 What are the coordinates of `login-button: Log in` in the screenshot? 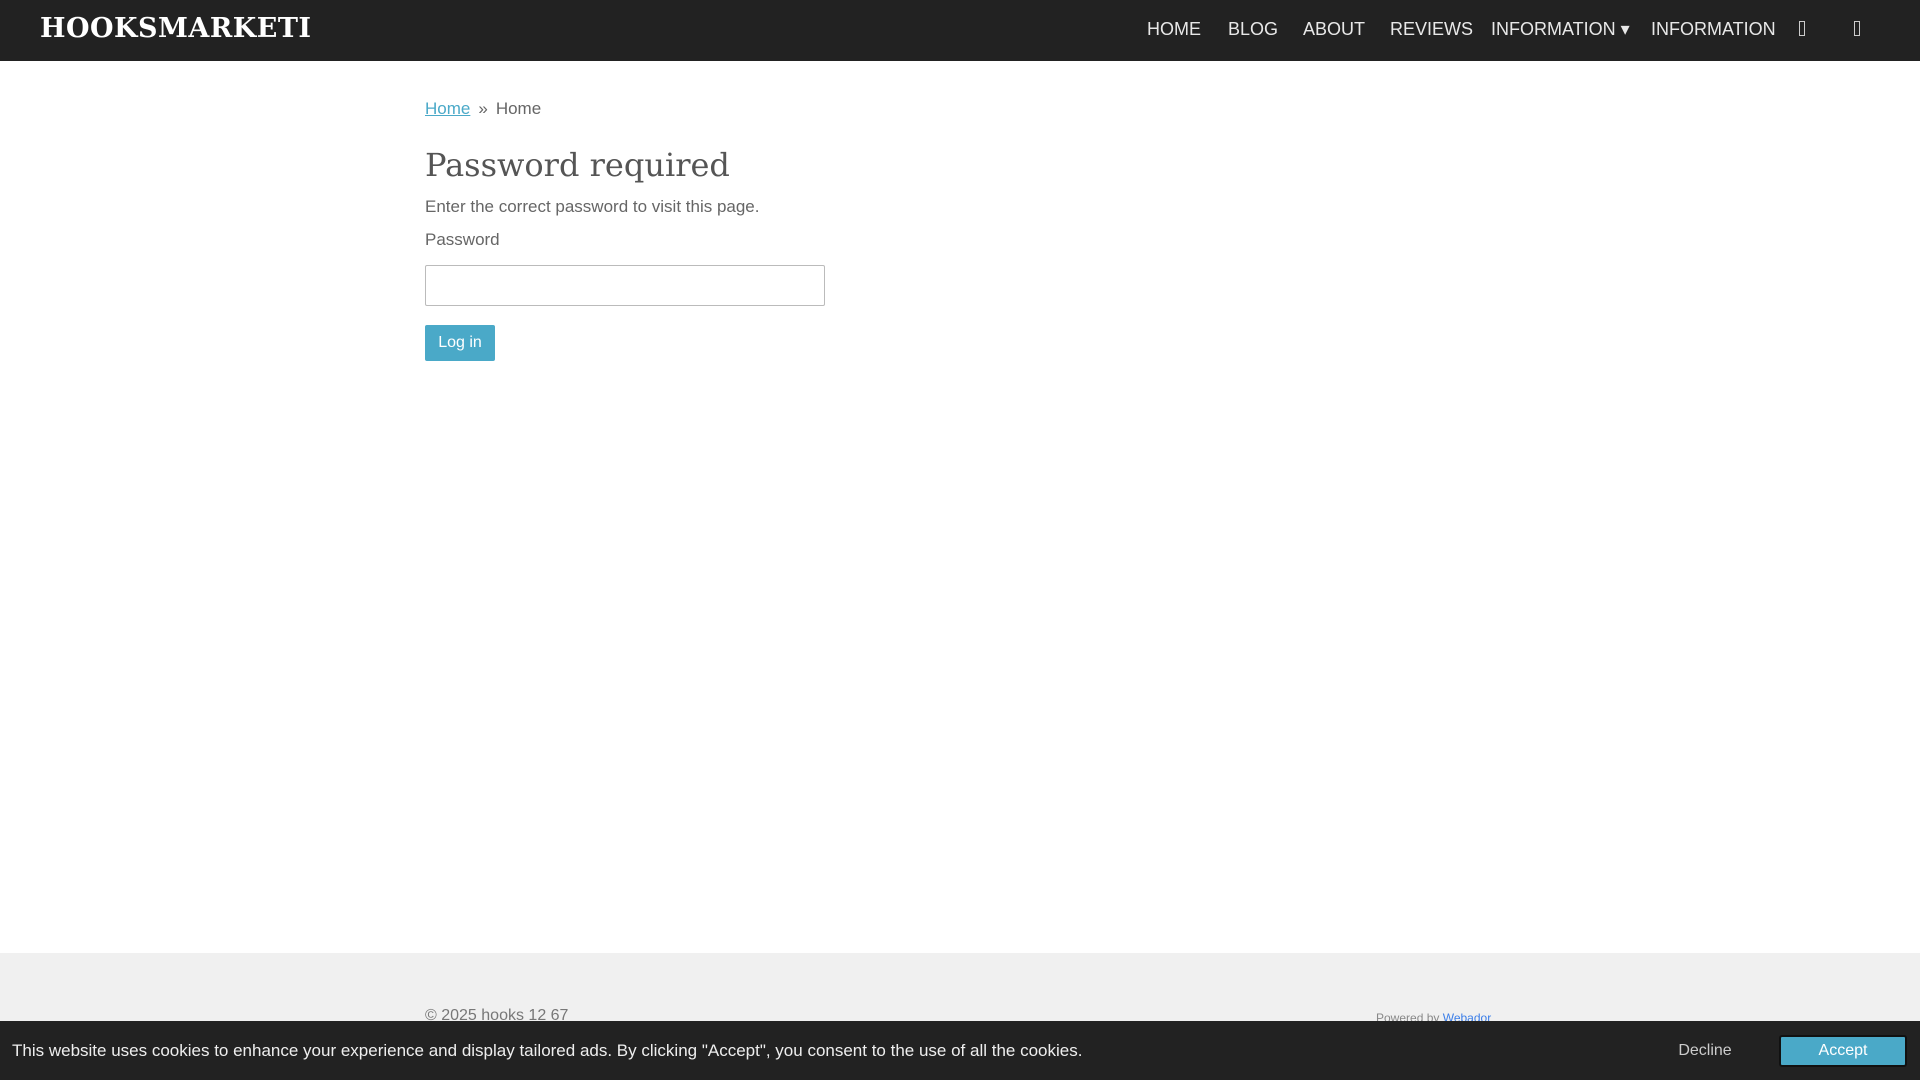 It's located at (460, 343).